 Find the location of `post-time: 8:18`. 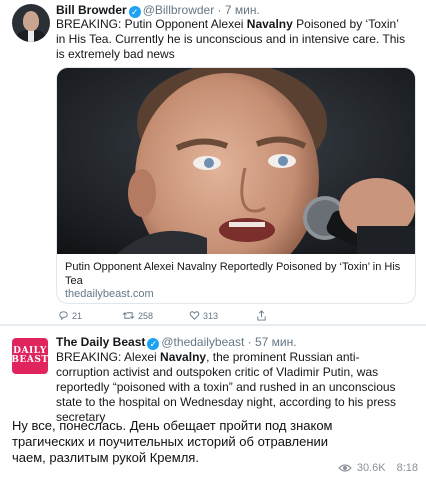

post-time: 8:18 is located at coordinates (407, 468).